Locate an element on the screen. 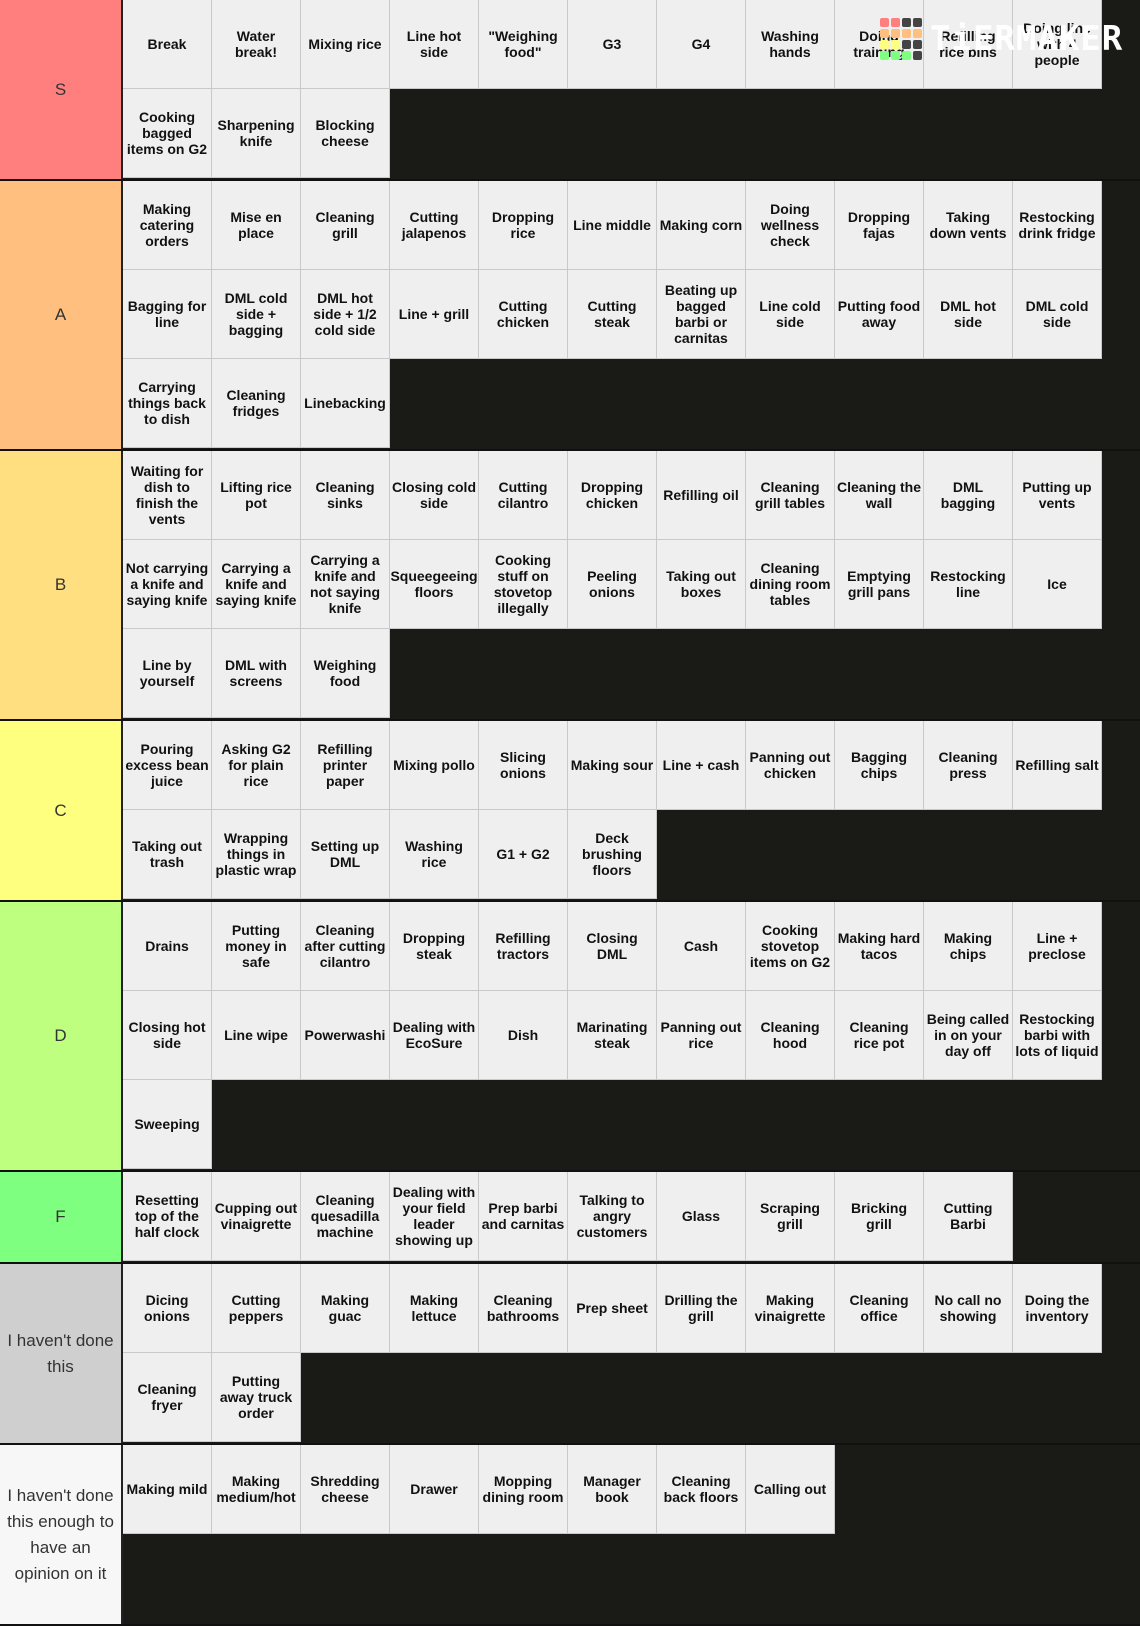  tier-item-card: Cleaning back floors is located at coordinates (701, 1489).